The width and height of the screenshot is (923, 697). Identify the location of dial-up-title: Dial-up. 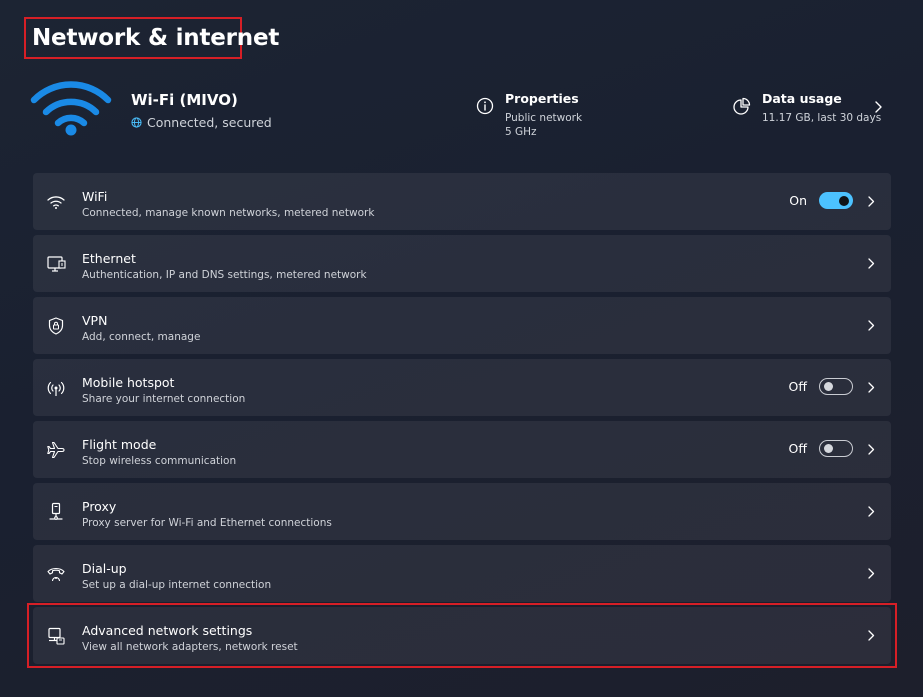
(104, 568).